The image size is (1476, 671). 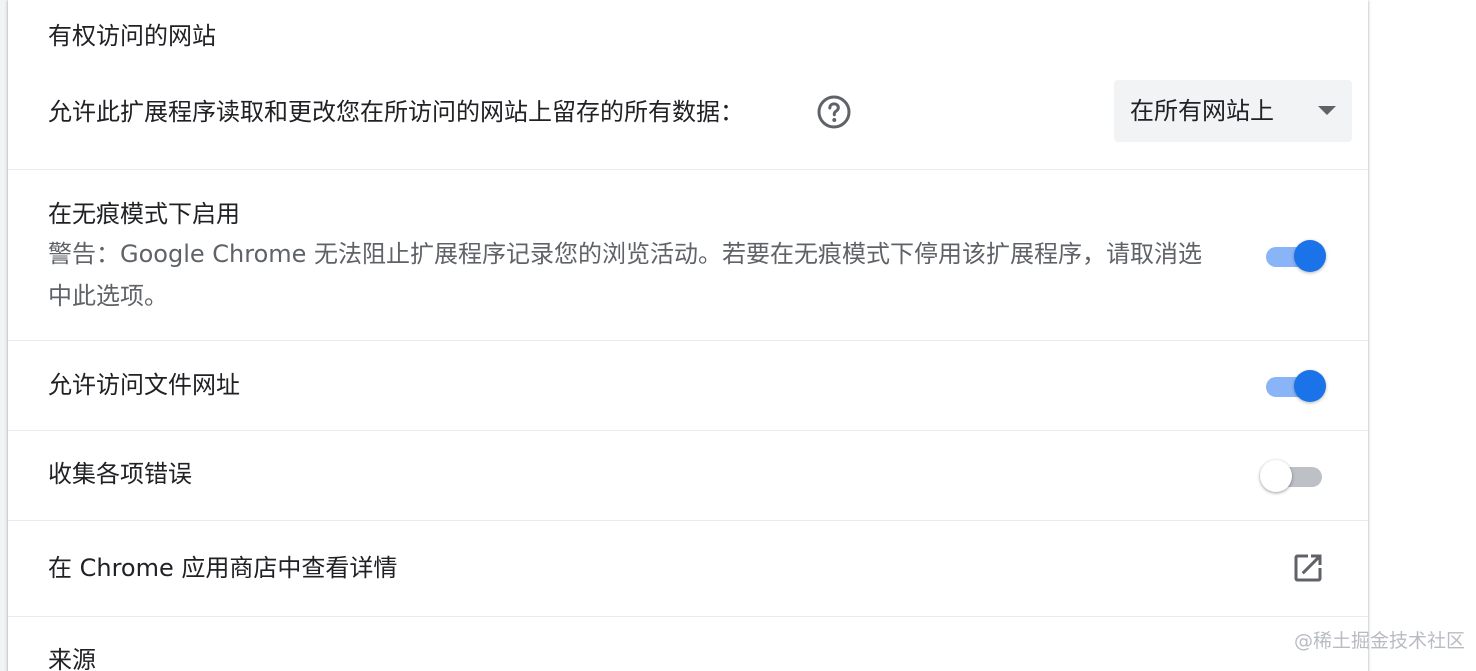 What do you see at coordinates (222, 568) in the screenshot?
I see `webstore-link: 在 Chrome 应用商店中查看详情` at bounding box center [222, 568].